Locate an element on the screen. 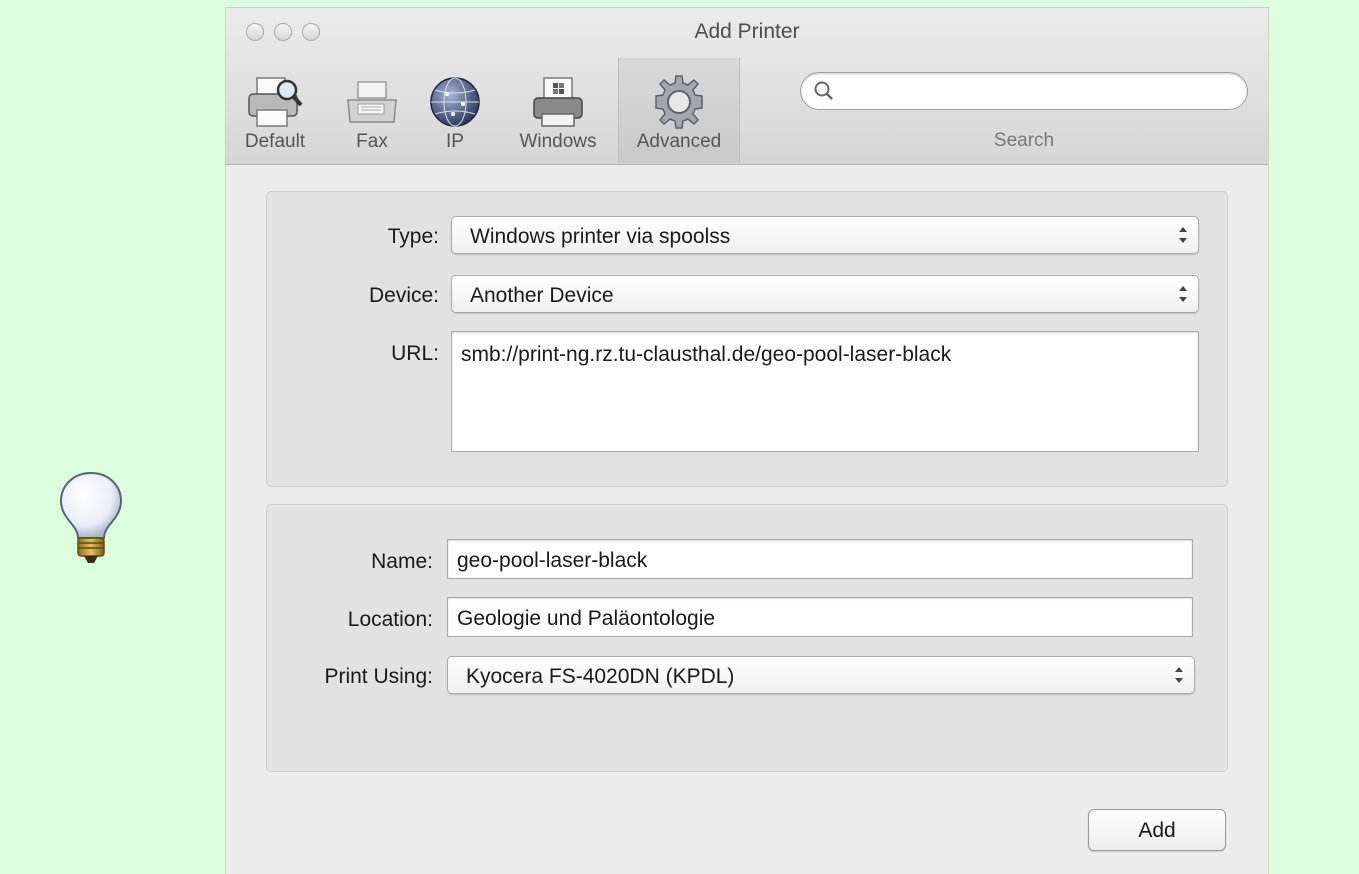 The width and height of the screenshot is (1359, 874). toolbar-button-windows: Windows is located at coordinates (558, 114).